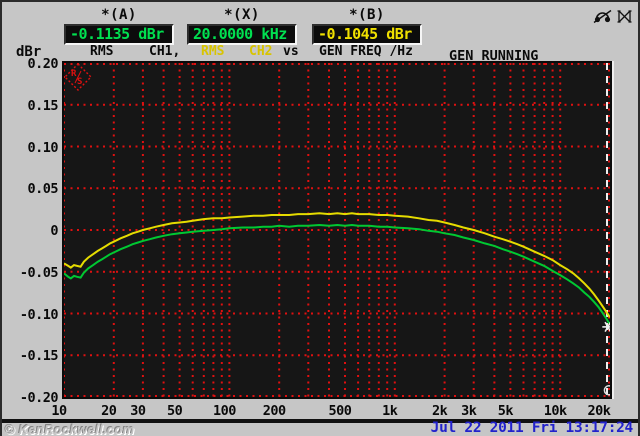 This screenshot has height=436, width=640. What do you see at coordinates (261, 51) in the screenshot?
I see `trace2-channel-label: CH2` at bounding box center [261, 51].